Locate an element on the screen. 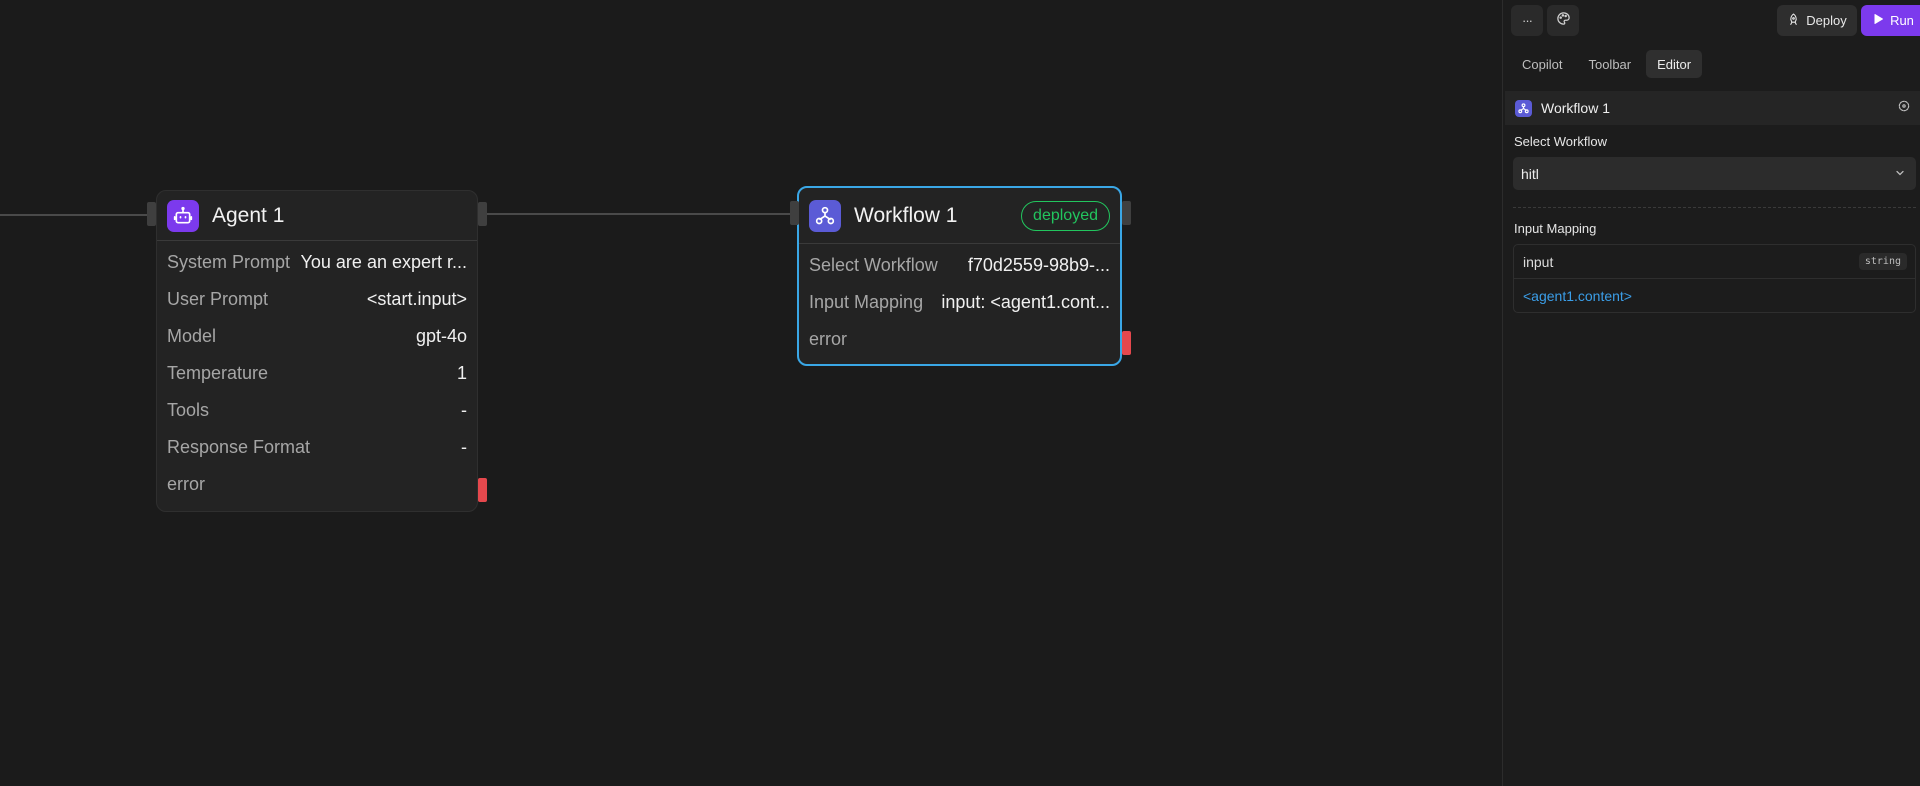  block-title: Workflow 1 is located at coordinates (1575, 108).